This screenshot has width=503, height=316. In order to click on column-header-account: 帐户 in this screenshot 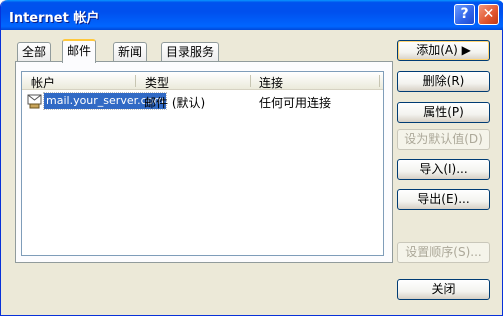, I will do `click(43, 82)`.